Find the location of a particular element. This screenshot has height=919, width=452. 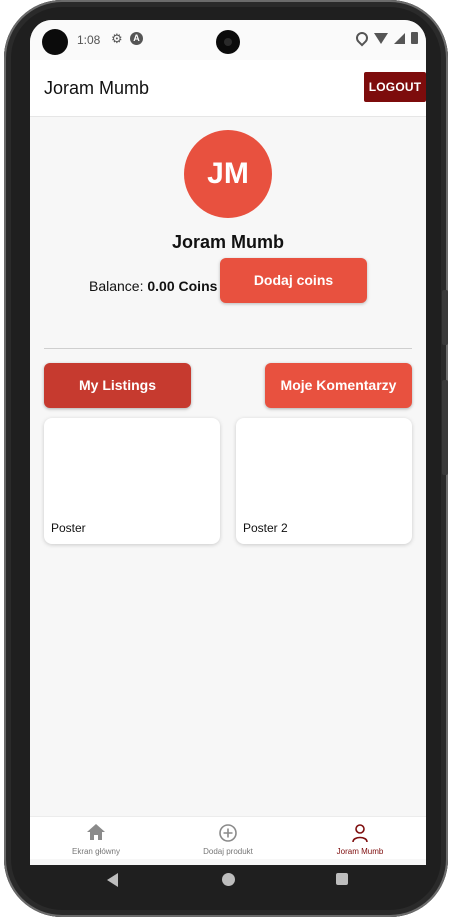

tab-my-comments: Moje Komentarzy is located at coordinates (338, 385).